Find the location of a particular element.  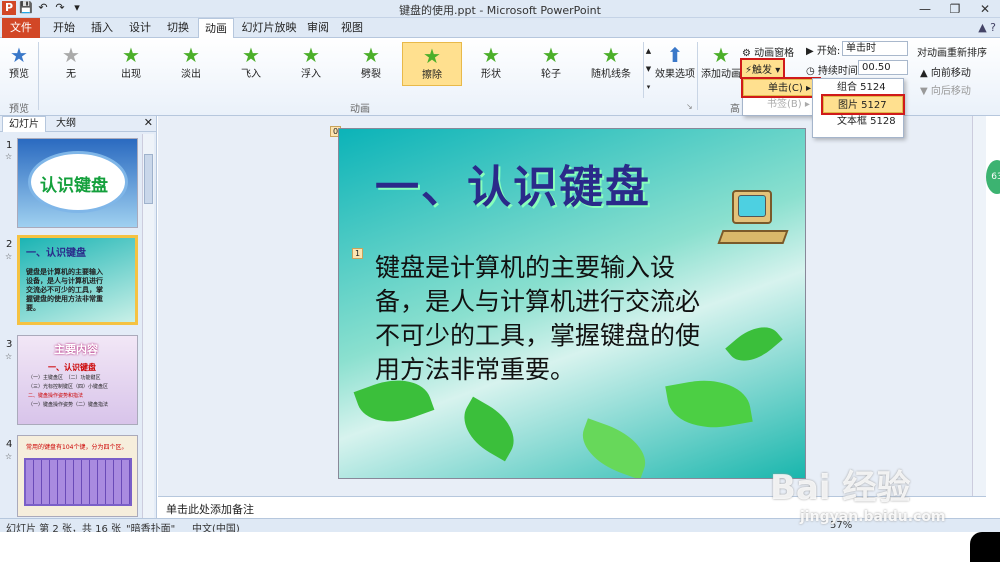

panel-scrollbar is located at coordinates (148, 326).